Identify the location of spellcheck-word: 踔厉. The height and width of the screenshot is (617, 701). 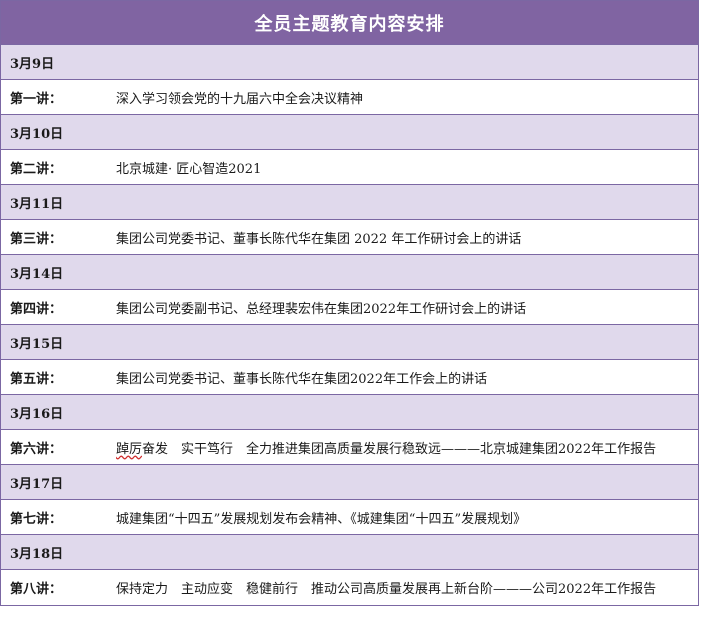
(129, 449).